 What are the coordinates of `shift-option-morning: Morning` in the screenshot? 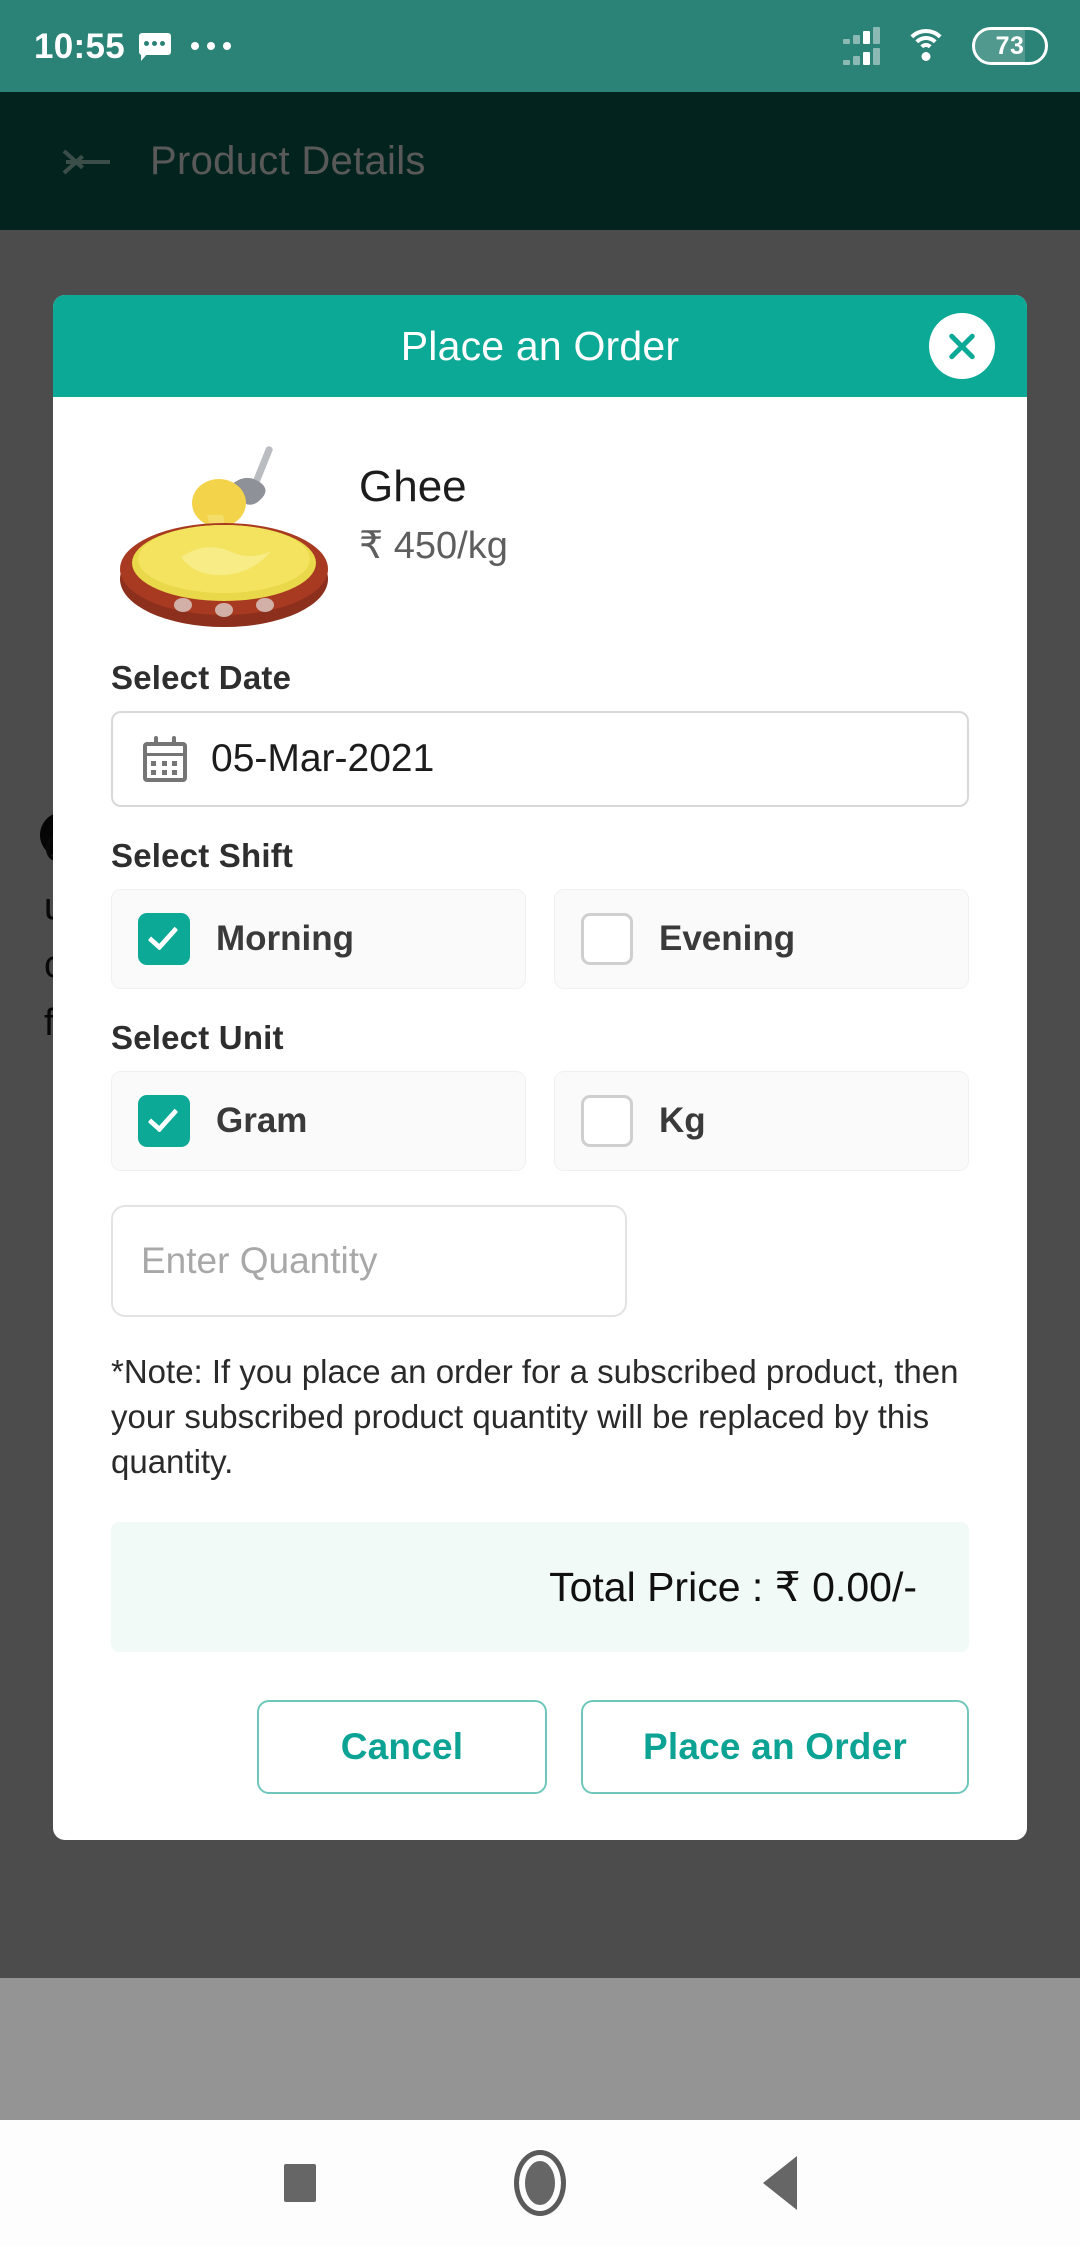 It's located at (318, 939).